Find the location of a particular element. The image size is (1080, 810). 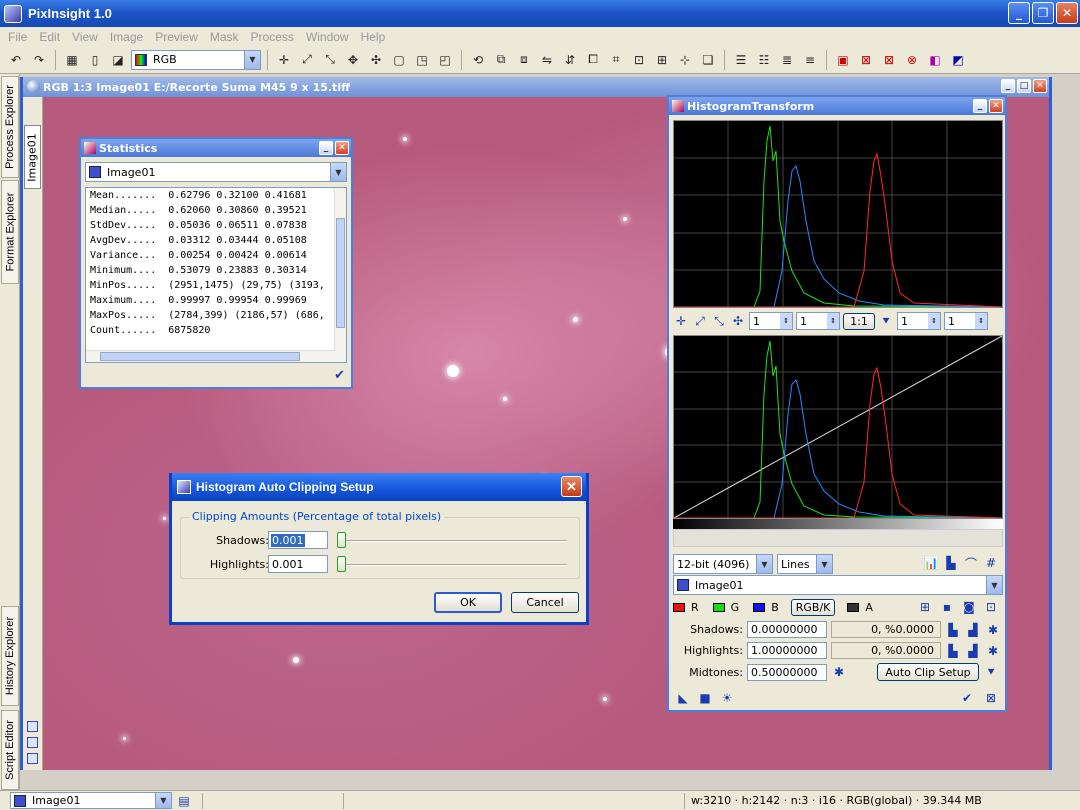

shadows-slider-track is located at coordinates (453, 541).